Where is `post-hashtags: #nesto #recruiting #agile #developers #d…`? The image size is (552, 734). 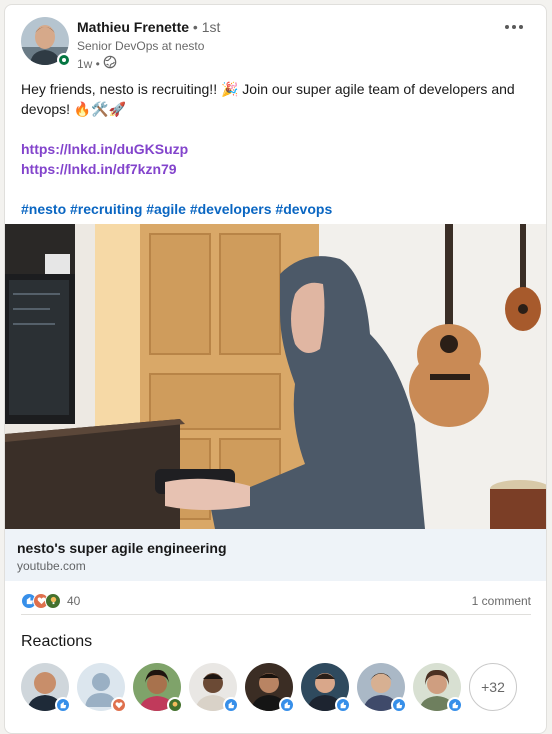 post-hashtags: #nesto #recruiting #agile #developers #d… is located at coordinates (276, 209).